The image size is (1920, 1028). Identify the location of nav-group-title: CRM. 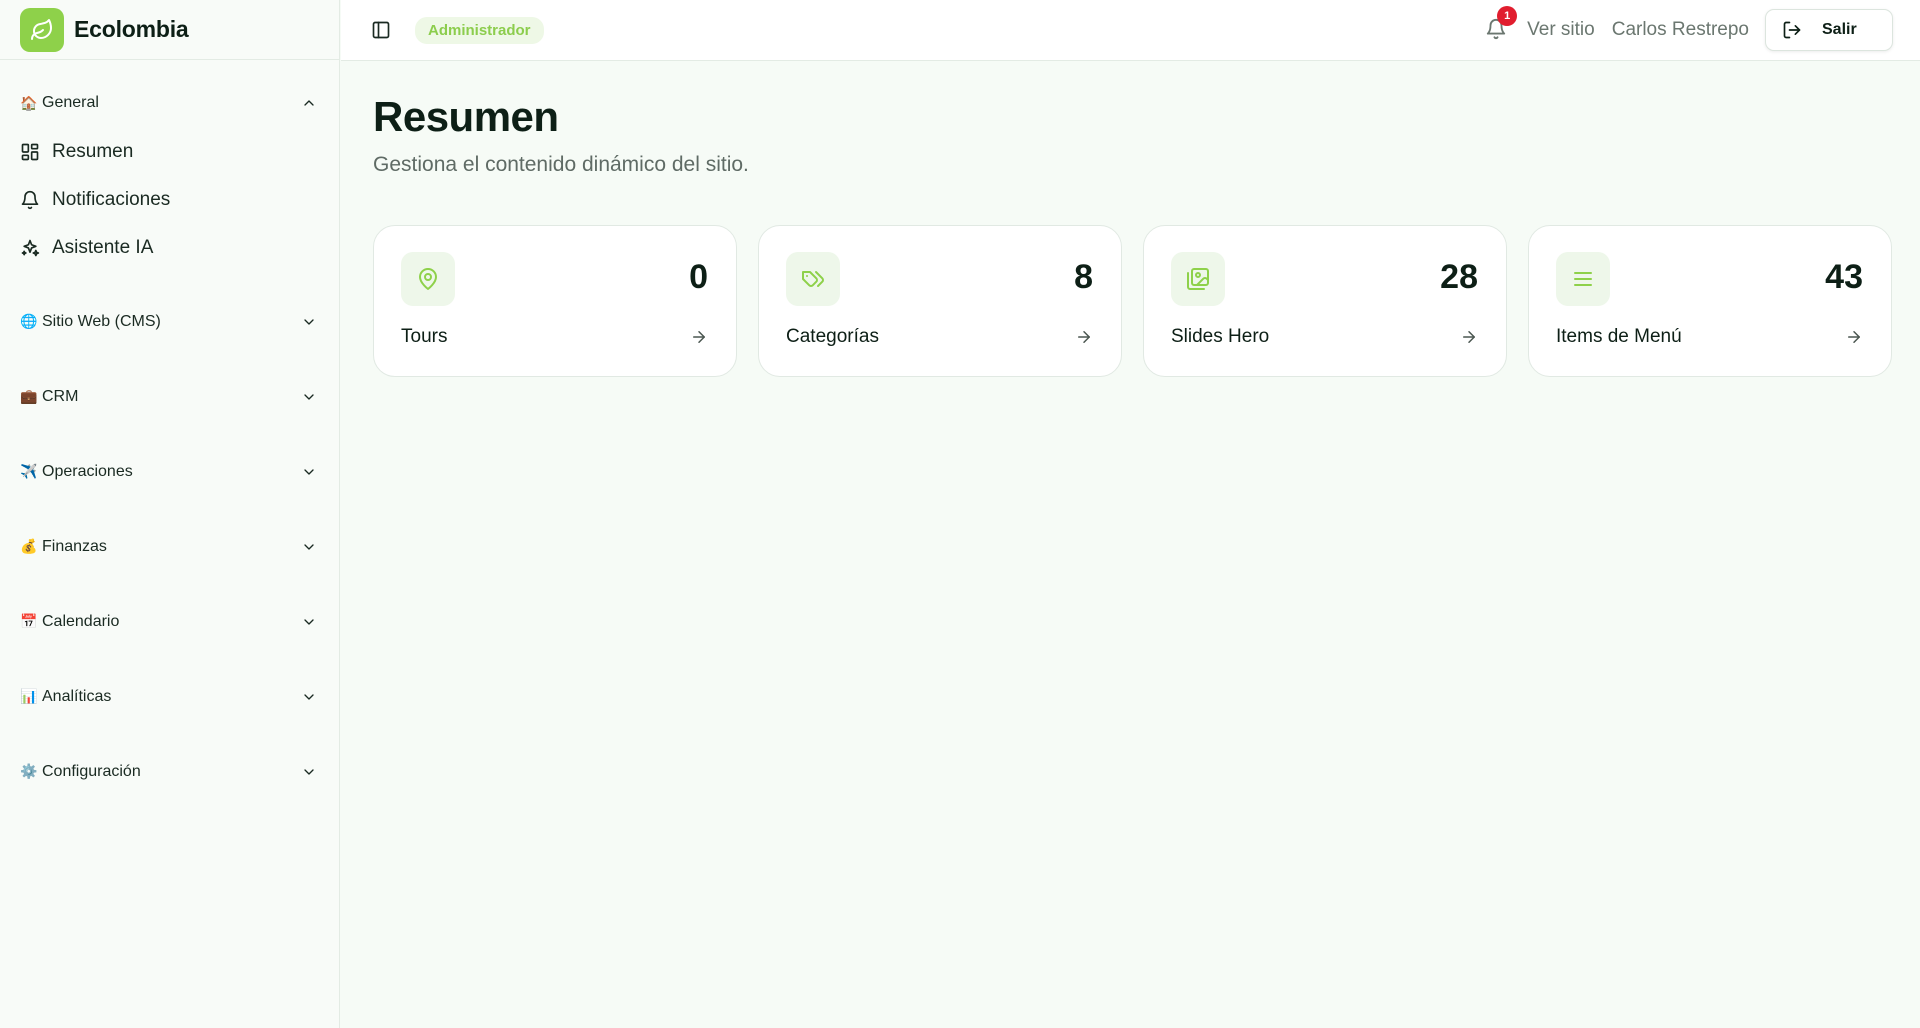
(60, 396).